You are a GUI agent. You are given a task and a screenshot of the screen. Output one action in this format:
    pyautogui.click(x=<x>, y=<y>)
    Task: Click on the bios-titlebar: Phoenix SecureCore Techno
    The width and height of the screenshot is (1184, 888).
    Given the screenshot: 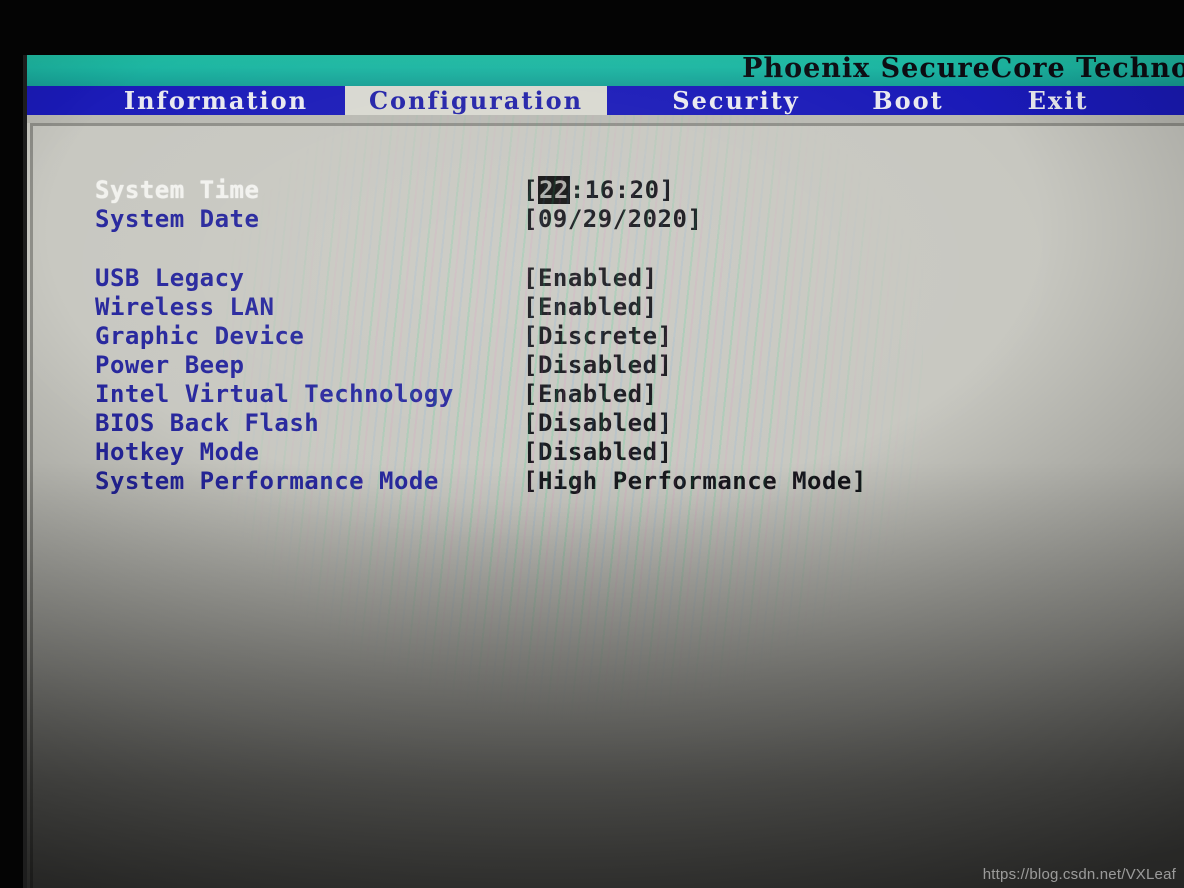 What is the action you would take?
    pyautogui.click(x=603, y=70)
    